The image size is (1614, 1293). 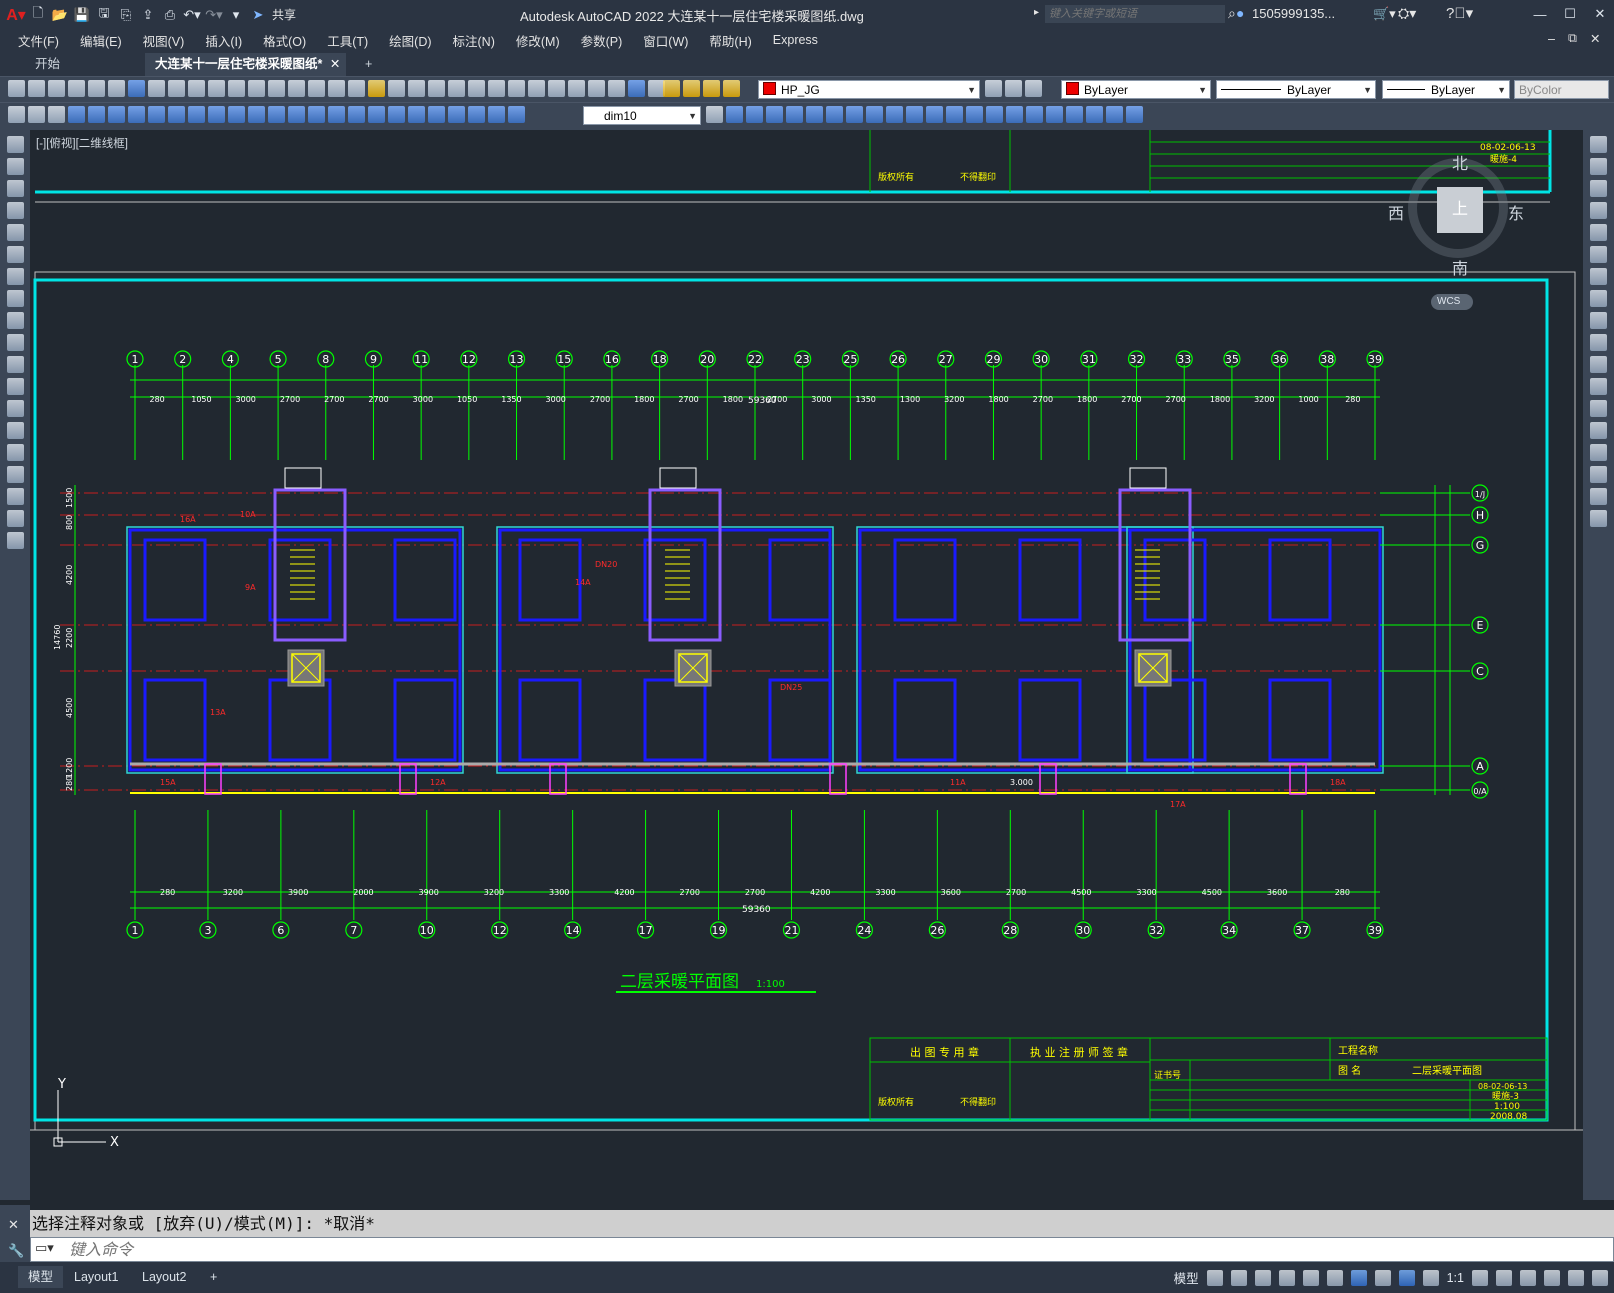 I want to click on menu-format: 格式(O), so click(x=284, y=40).